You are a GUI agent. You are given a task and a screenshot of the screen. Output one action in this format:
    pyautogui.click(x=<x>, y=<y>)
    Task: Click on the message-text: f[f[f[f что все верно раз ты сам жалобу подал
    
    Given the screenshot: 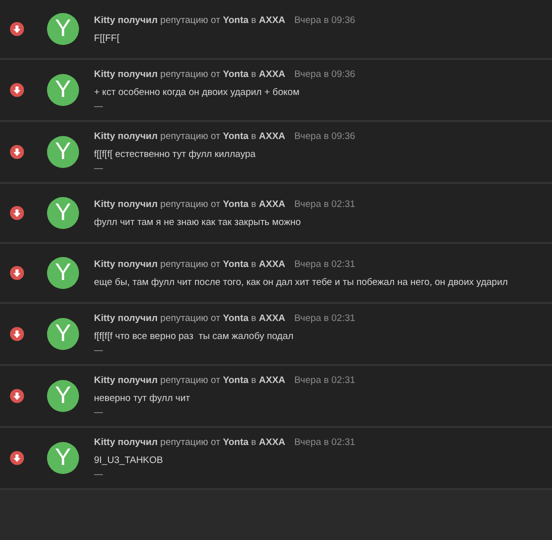 What is the action you would take?
    pyautogui.click(x=194, y=336)
    